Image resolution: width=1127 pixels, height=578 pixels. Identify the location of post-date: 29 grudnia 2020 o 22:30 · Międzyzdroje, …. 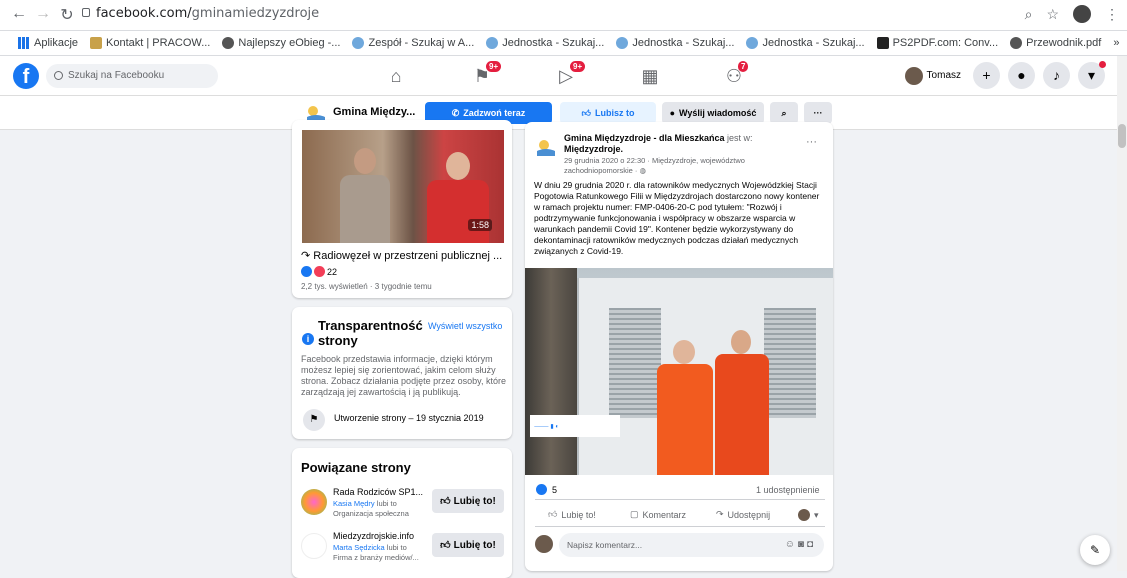
(664, 166).